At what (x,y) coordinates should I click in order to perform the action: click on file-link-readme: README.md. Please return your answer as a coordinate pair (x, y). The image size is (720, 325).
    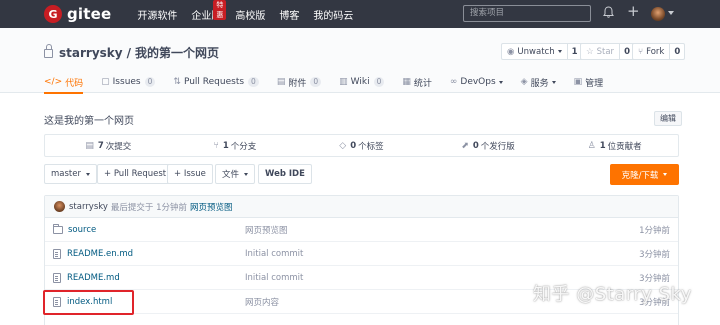
    Looking at the image, I should click on (86, 277).